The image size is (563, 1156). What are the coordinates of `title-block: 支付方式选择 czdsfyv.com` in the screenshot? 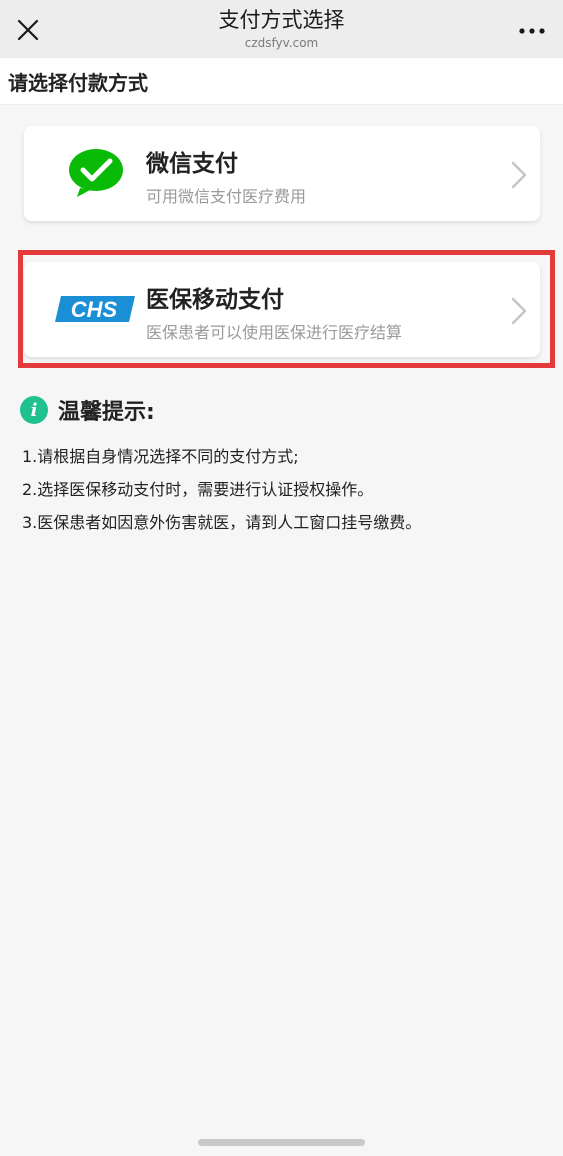 It's located at (281, 28).